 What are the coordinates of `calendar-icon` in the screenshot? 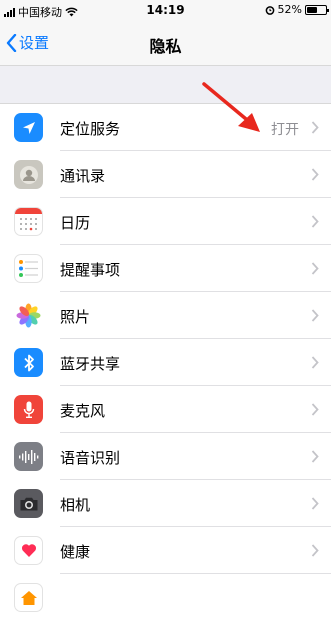 It's located at (28, 221).